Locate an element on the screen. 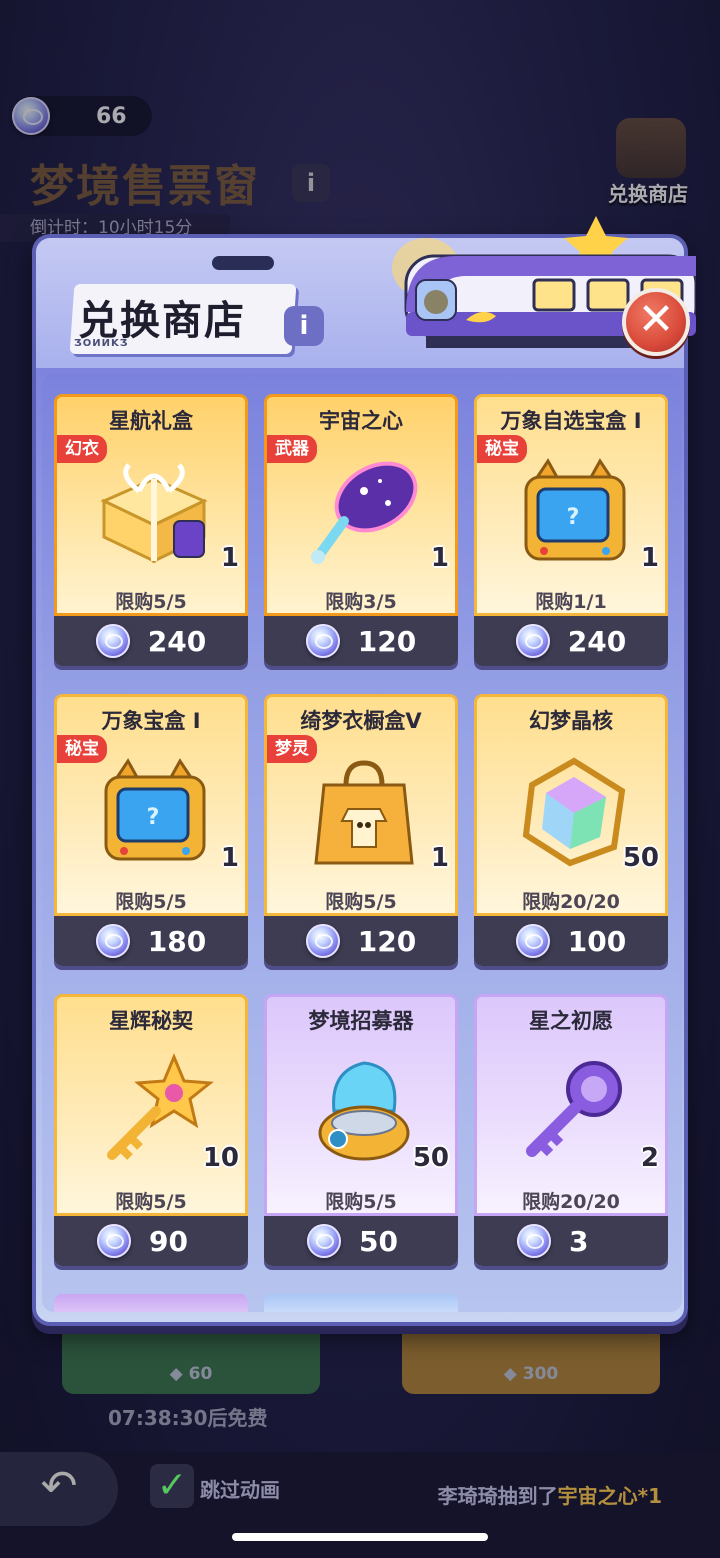  purchase-limit: 限购1/1 is located at coordinates (571, 602).